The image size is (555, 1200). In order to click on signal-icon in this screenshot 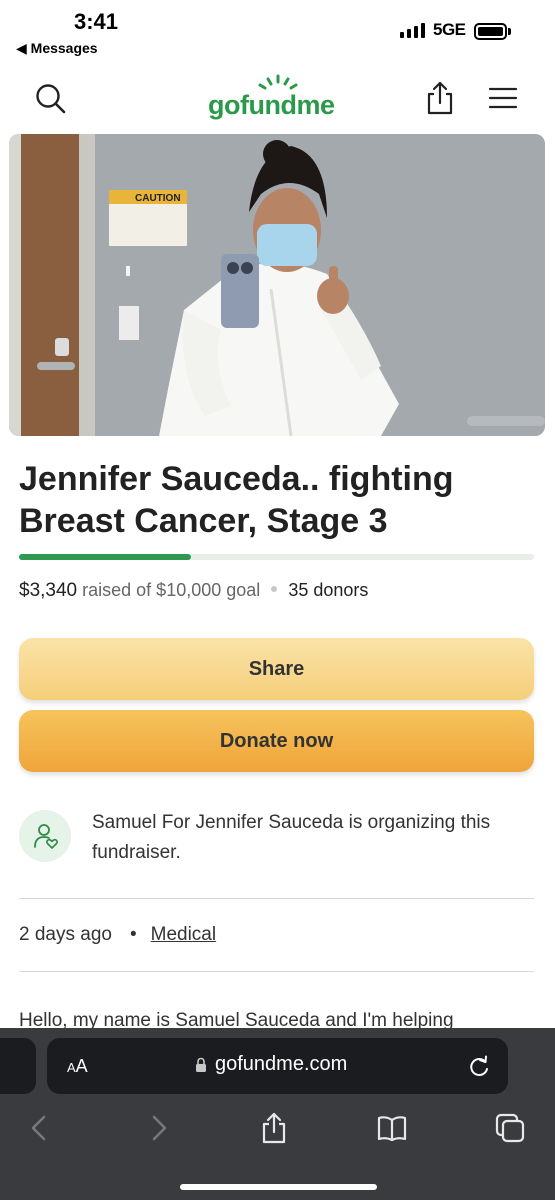, I will do `click(412, 30)`.